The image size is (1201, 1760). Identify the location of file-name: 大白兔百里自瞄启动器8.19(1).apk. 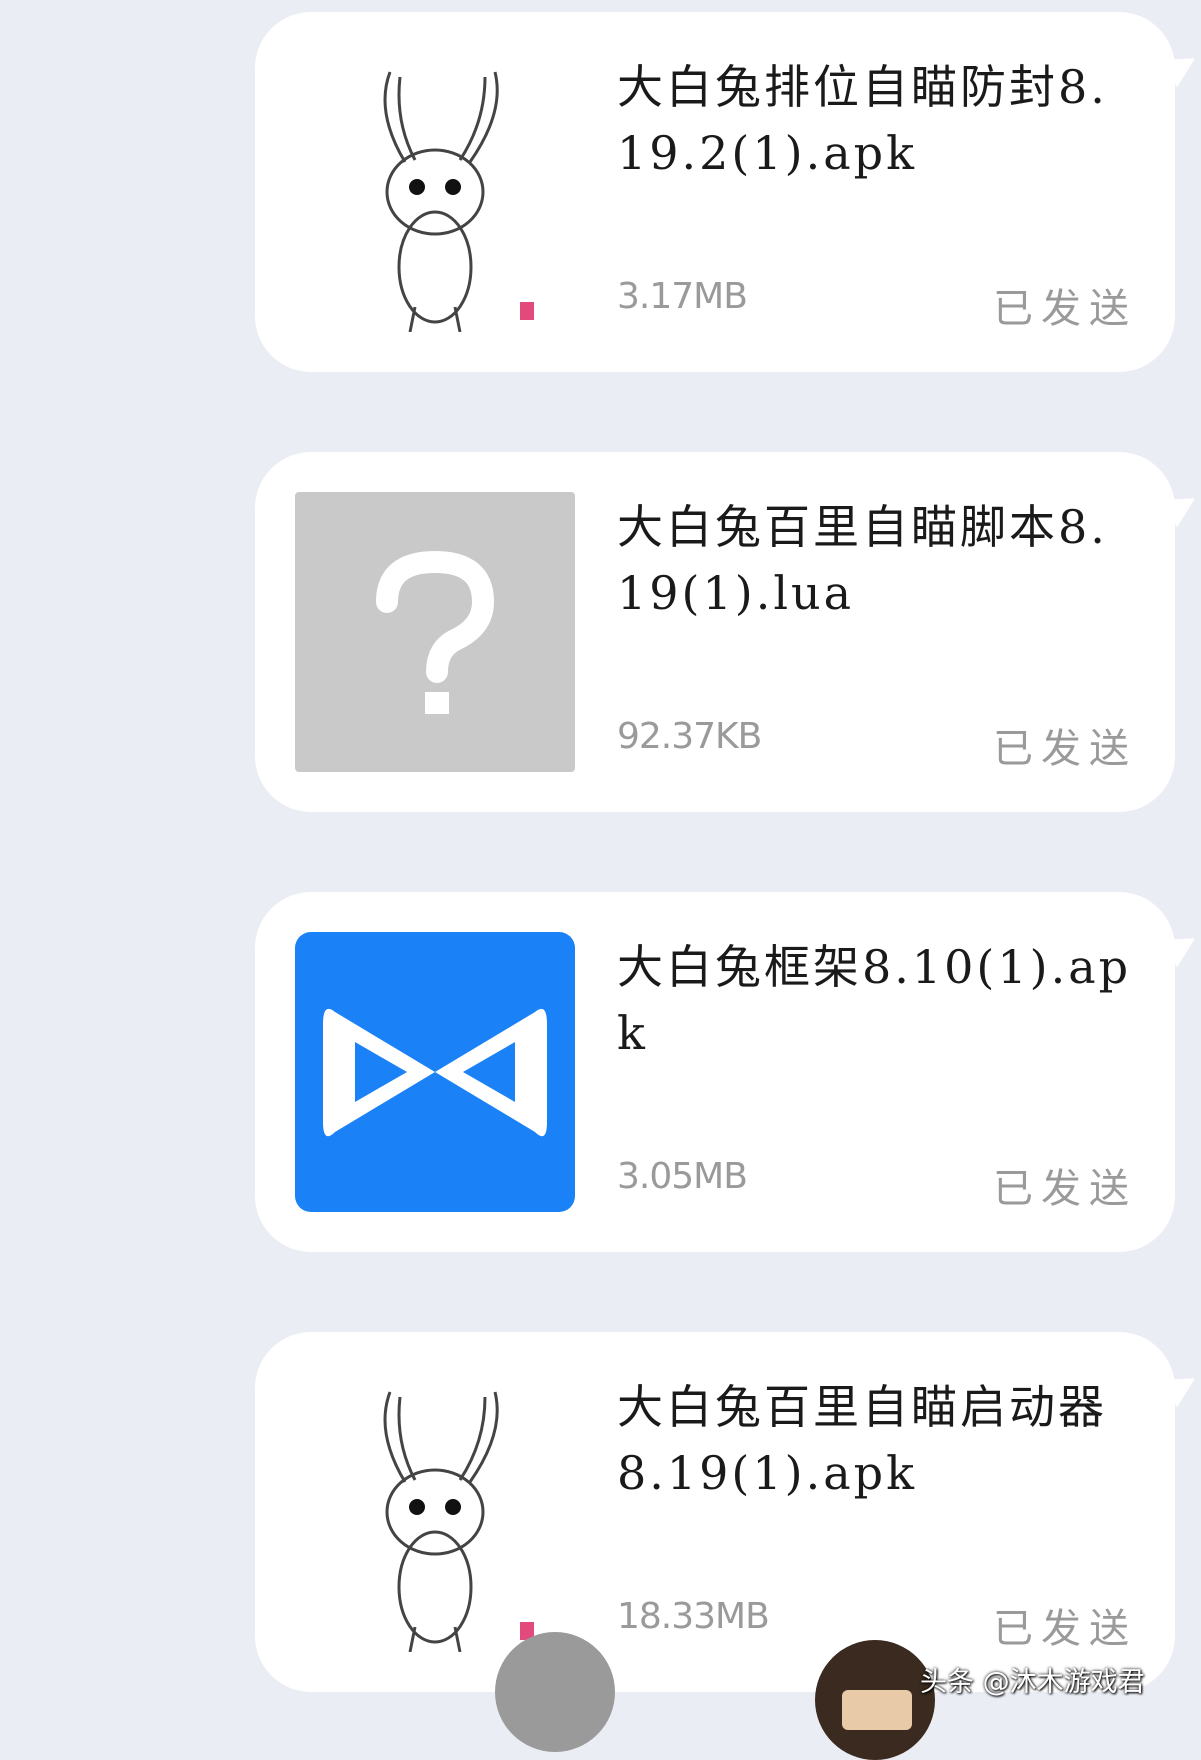
(862, 1440).